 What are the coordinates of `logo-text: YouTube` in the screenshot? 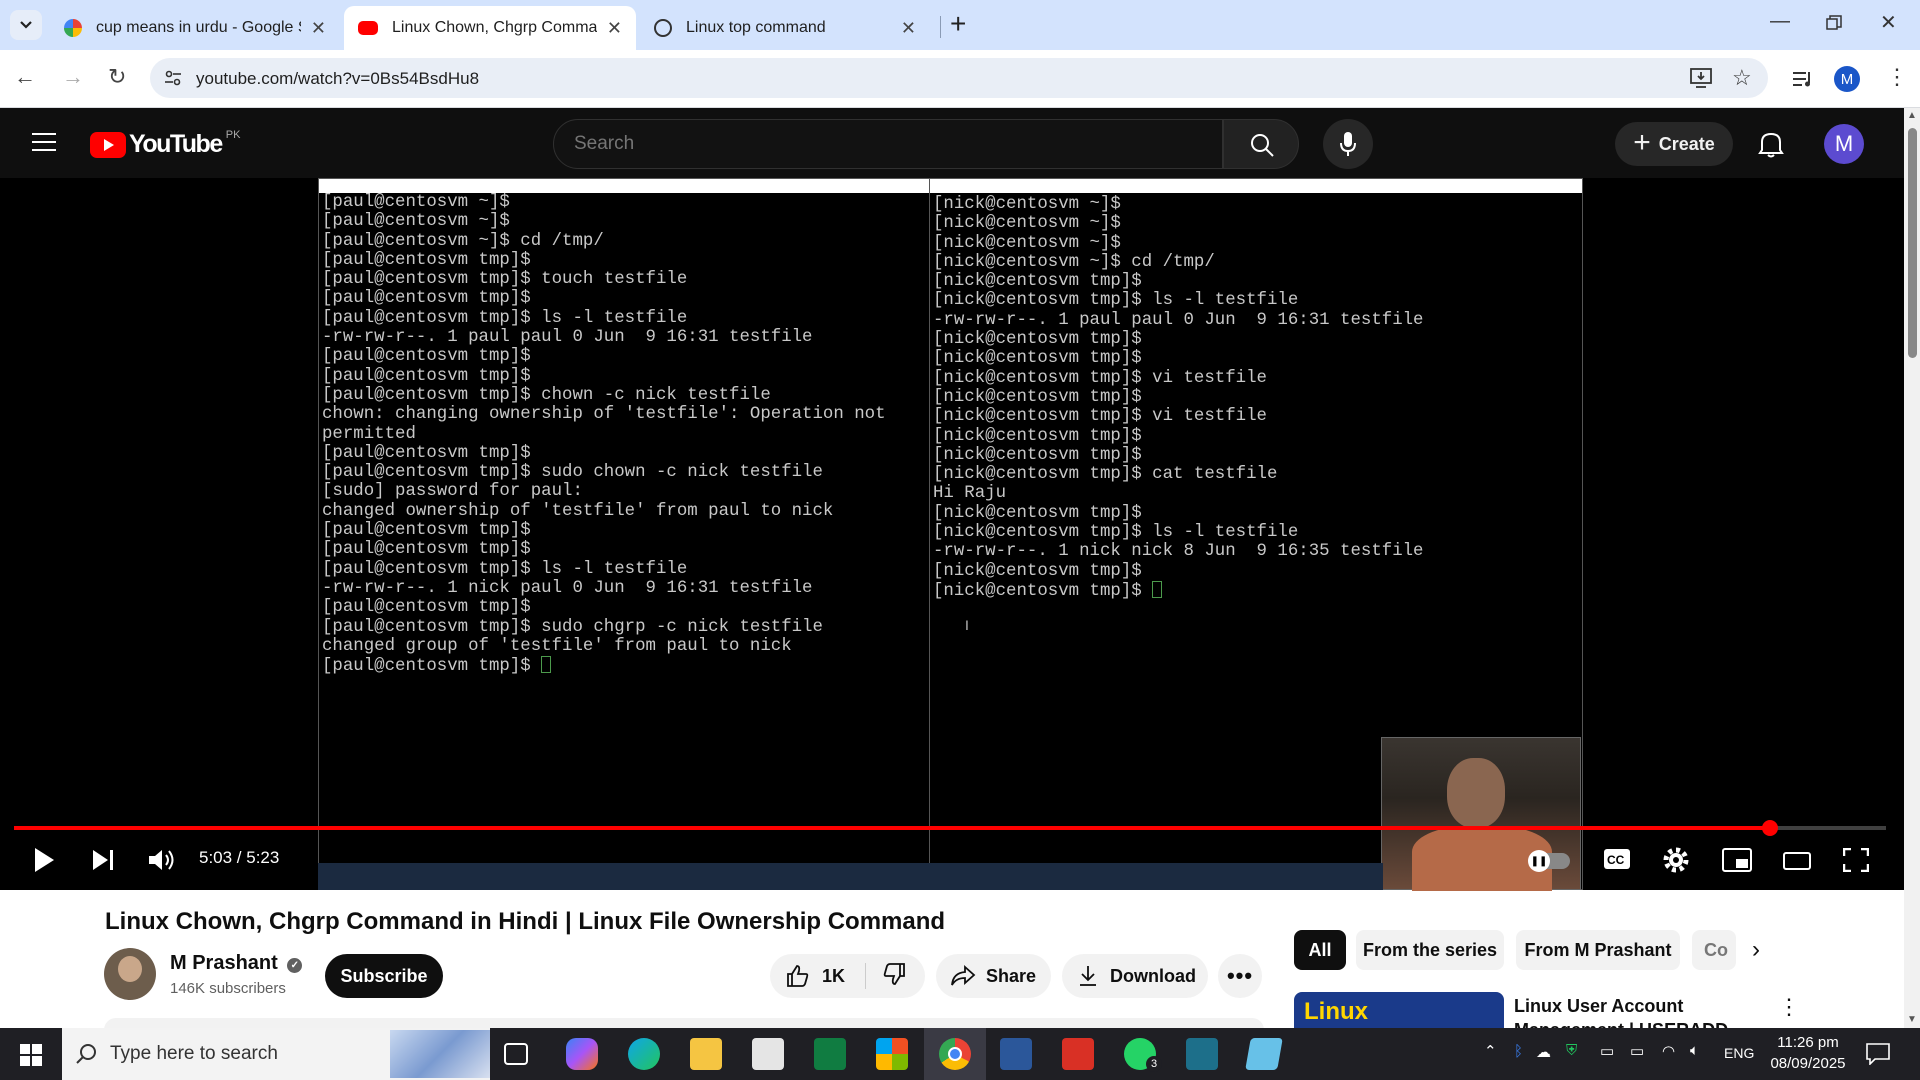 It's located at (176, 144).